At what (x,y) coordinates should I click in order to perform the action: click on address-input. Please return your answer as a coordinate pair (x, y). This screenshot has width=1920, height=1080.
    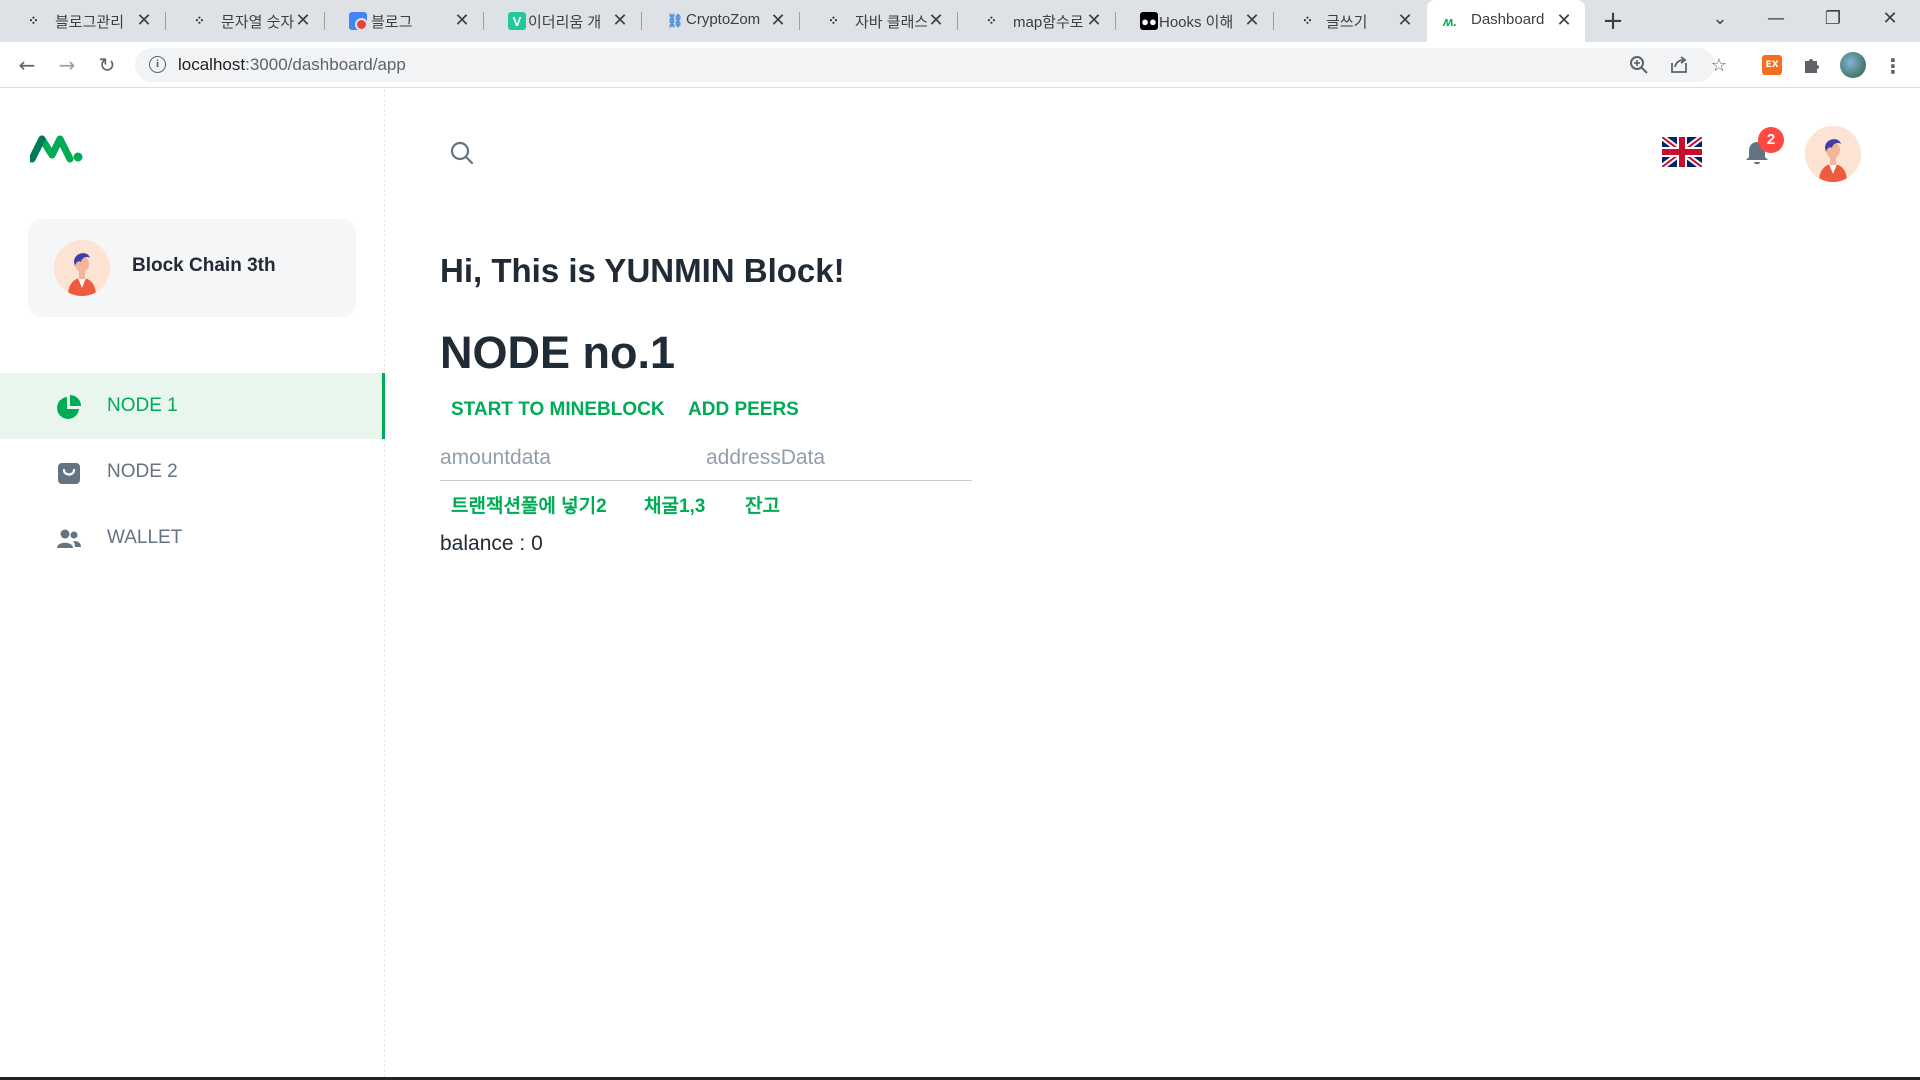
    Looking at the image, I should click on (839, 458).